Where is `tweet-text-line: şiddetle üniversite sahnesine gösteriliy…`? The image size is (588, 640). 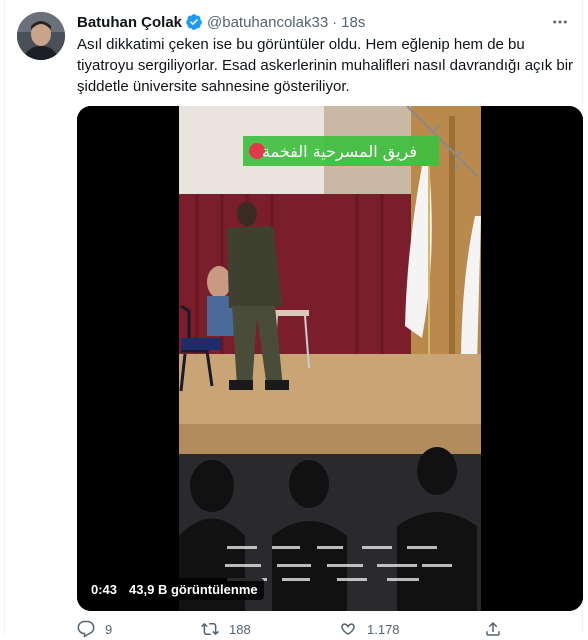 tweet-text-line: şiddetle üniversite sahnesine gösteriliy… is located at coordinates (213, 86).